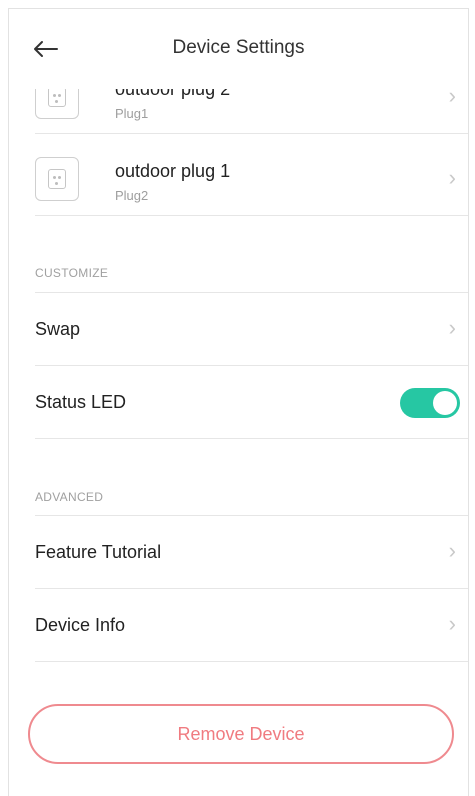  I want to click on section-advanced-title: ADVANCED, so click(69, 497).